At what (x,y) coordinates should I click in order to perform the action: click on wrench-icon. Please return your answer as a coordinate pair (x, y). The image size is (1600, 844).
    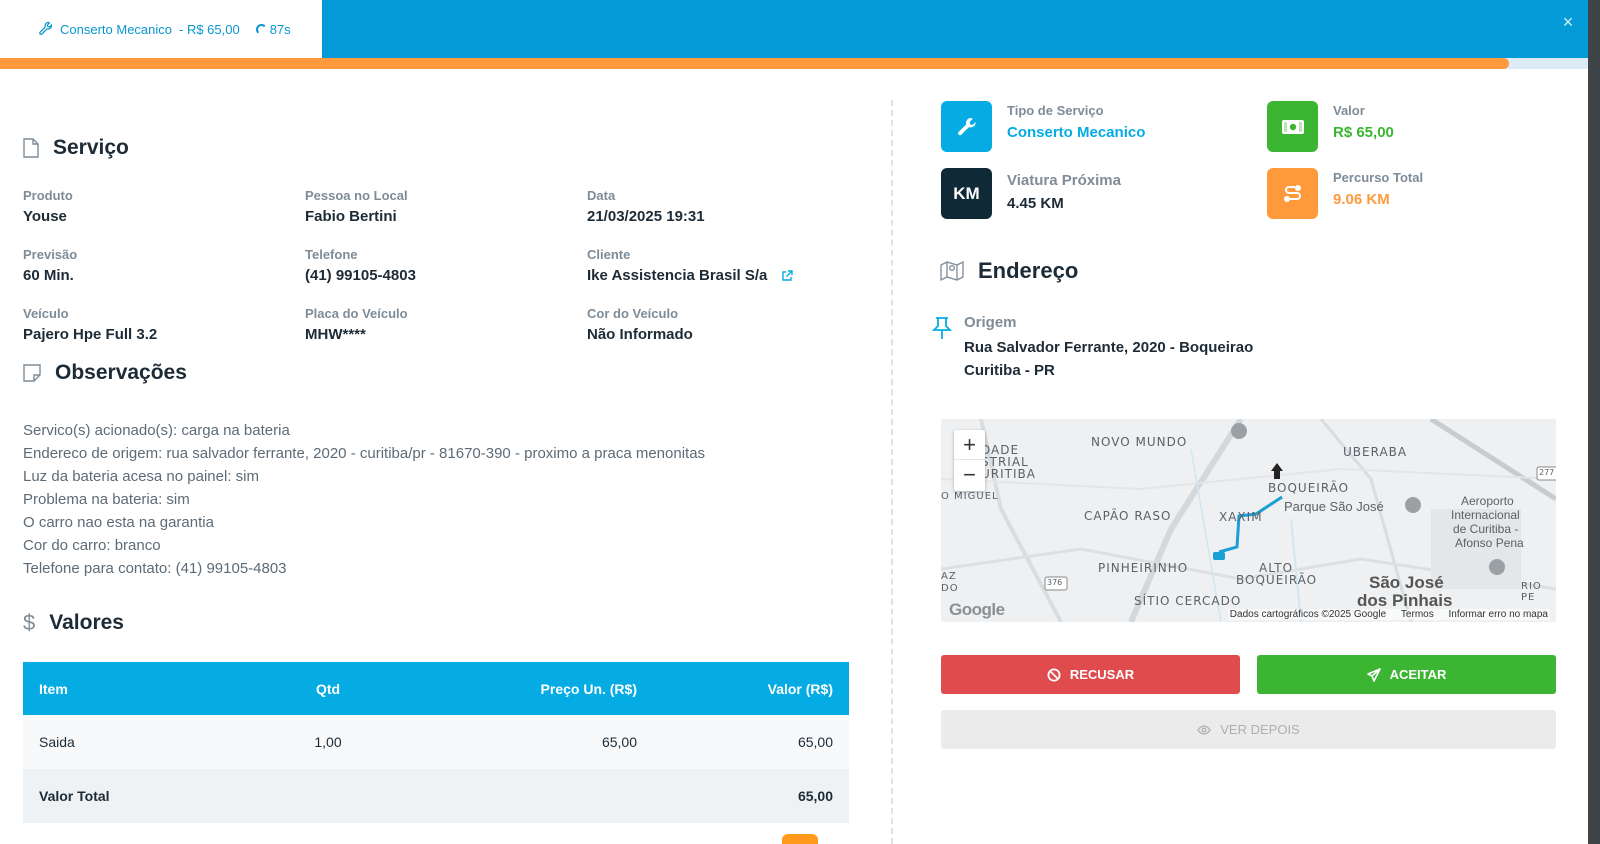
    Looking at the image, I should click on (966, 126).